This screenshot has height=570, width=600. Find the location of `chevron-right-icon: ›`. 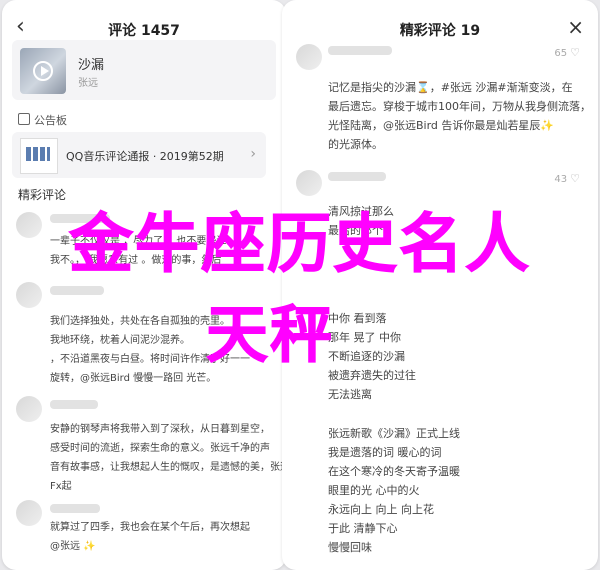

chevron-right-icon: › is located at coordinates (253, 154).